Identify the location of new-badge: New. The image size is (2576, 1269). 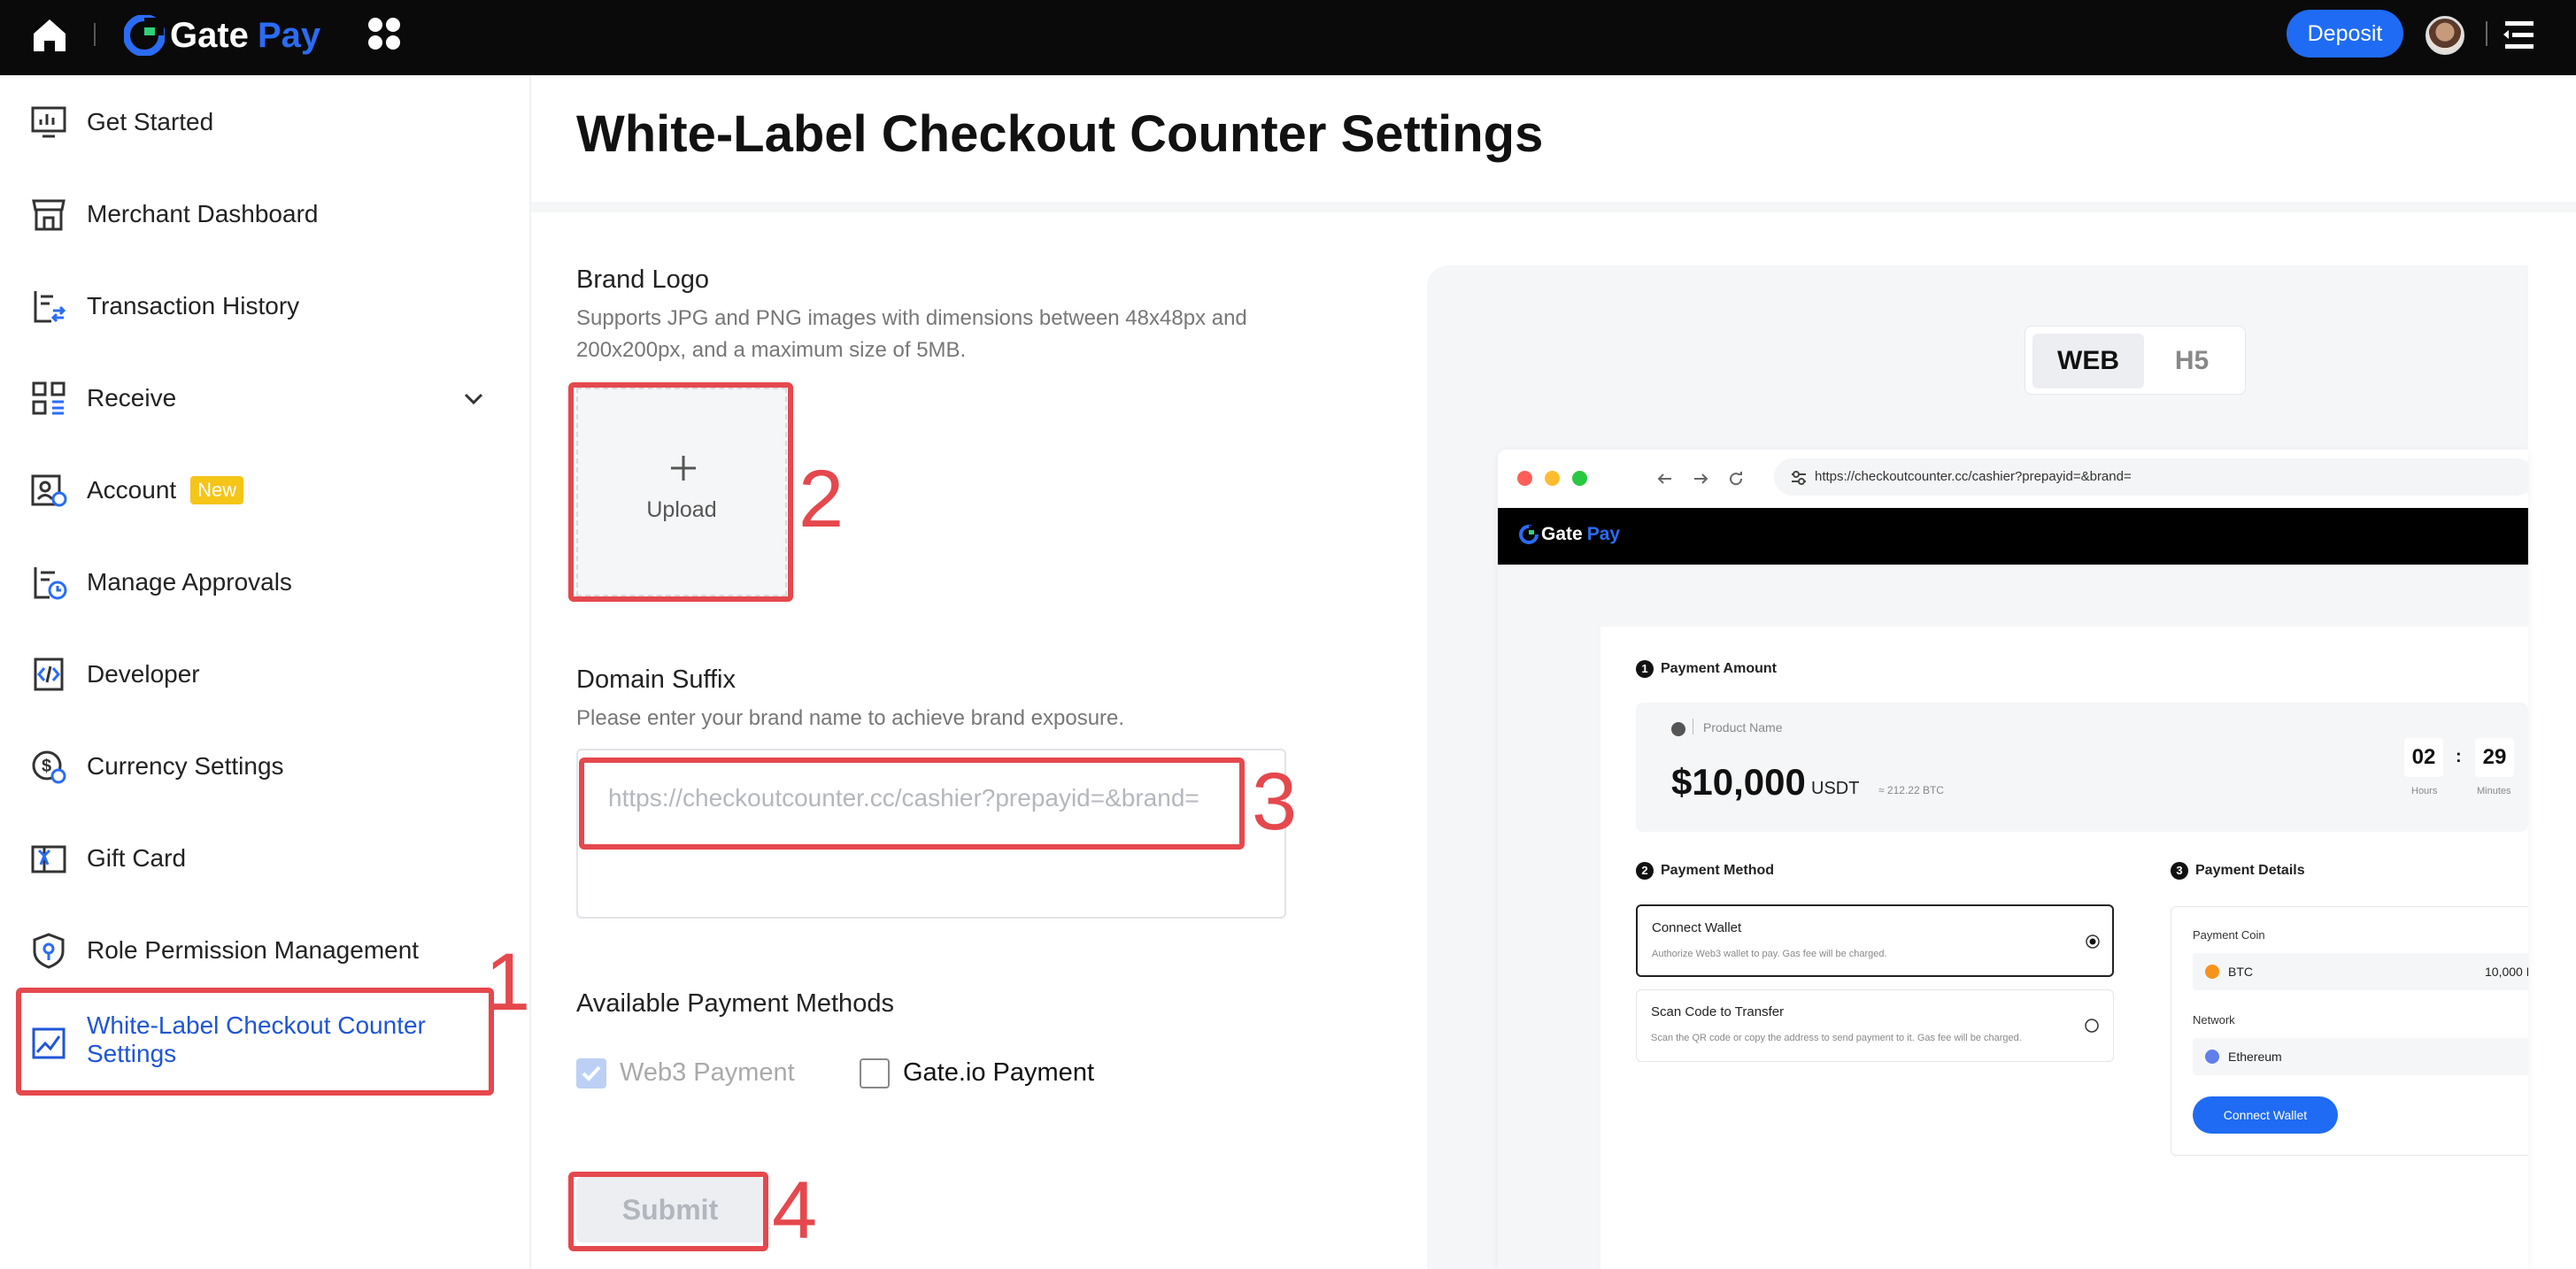
(217, 490).